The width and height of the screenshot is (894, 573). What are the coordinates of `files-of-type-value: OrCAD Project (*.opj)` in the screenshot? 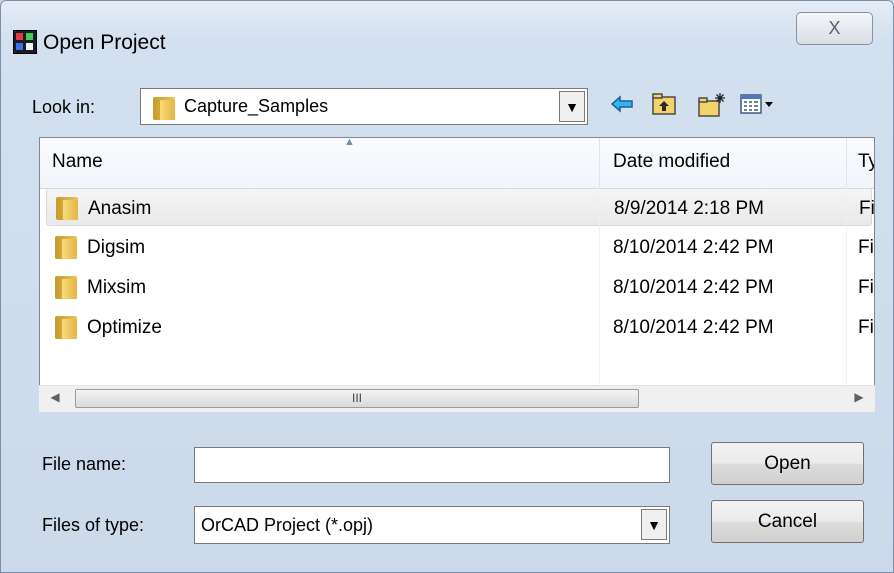 It's located at (287, 525).